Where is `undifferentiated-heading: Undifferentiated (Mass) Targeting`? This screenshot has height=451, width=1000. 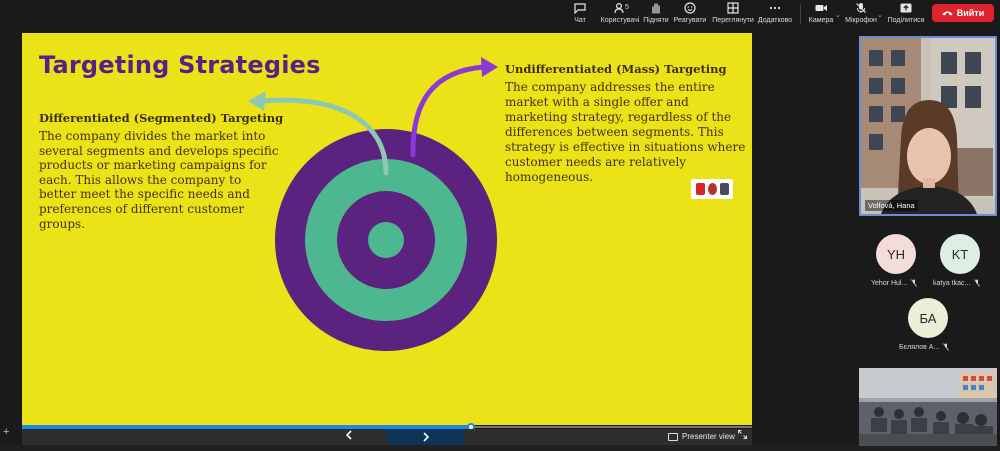 undifferentiated-heading: Undifferentiated (Mass) Targeting is located at coordinates (616, 69).